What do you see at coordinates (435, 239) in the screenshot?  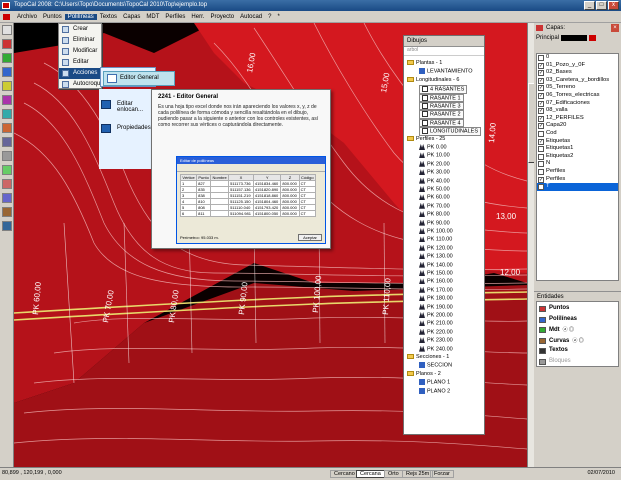 I see `tree-item: PK 110.00` at bounding box center [435, 239].